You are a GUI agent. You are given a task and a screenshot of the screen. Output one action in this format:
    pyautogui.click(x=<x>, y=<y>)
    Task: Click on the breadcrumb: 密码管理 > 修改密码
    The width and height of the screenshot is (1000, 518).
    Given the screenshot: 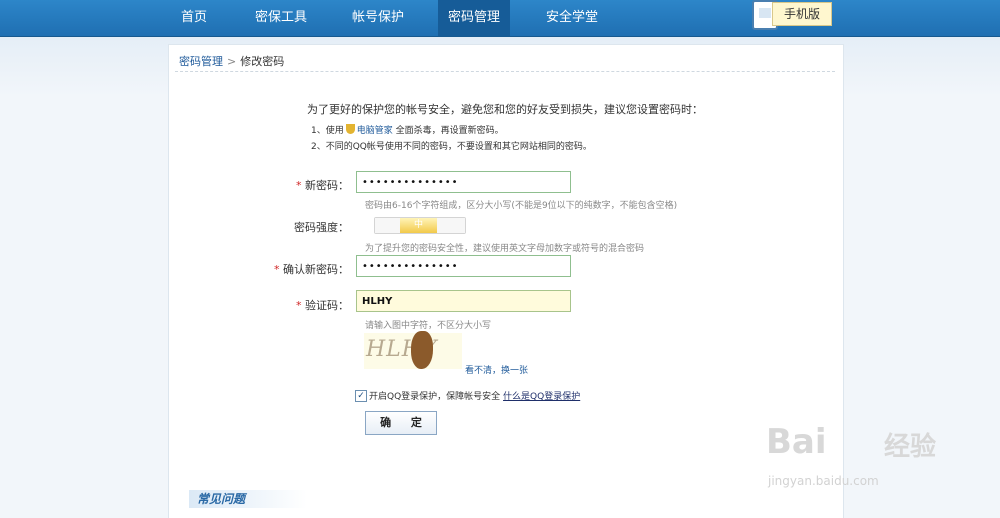 What is the action you would take?
    pyautogui.click(x=231, y=61)
    